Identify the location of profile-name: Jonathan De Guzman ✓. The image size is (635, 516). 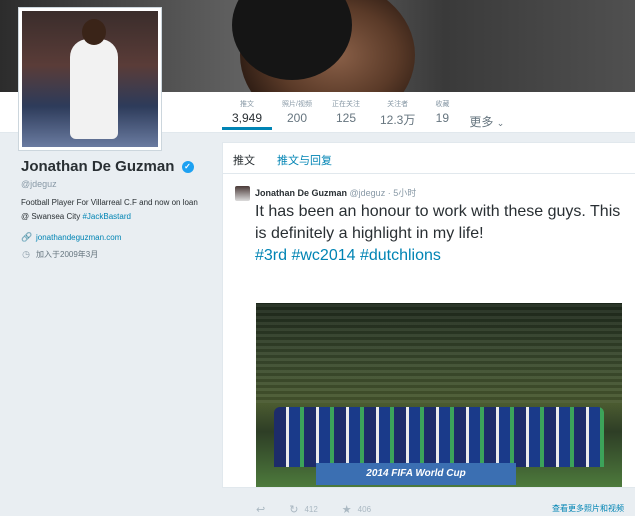
(107, 166).